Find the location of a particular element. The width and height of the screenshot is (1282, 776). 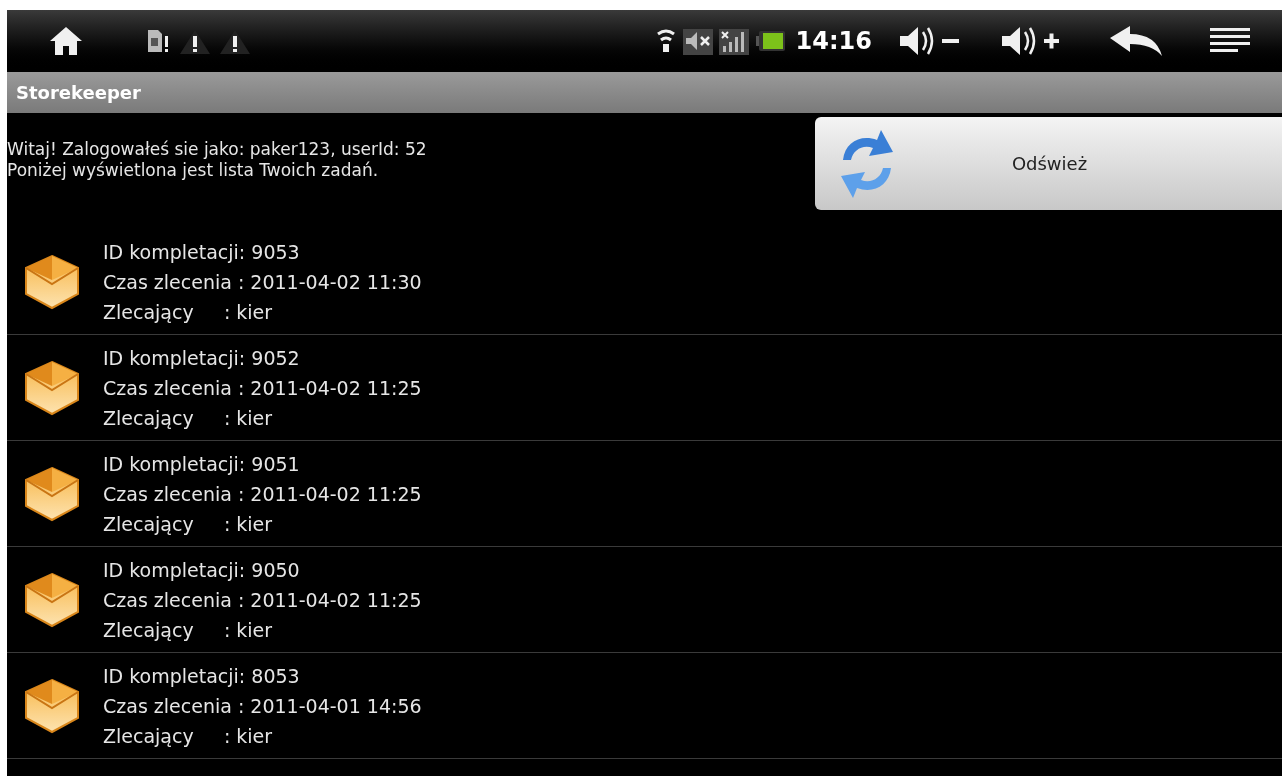

refresh-button: Odśwież is located at coordinates (1048, 163).